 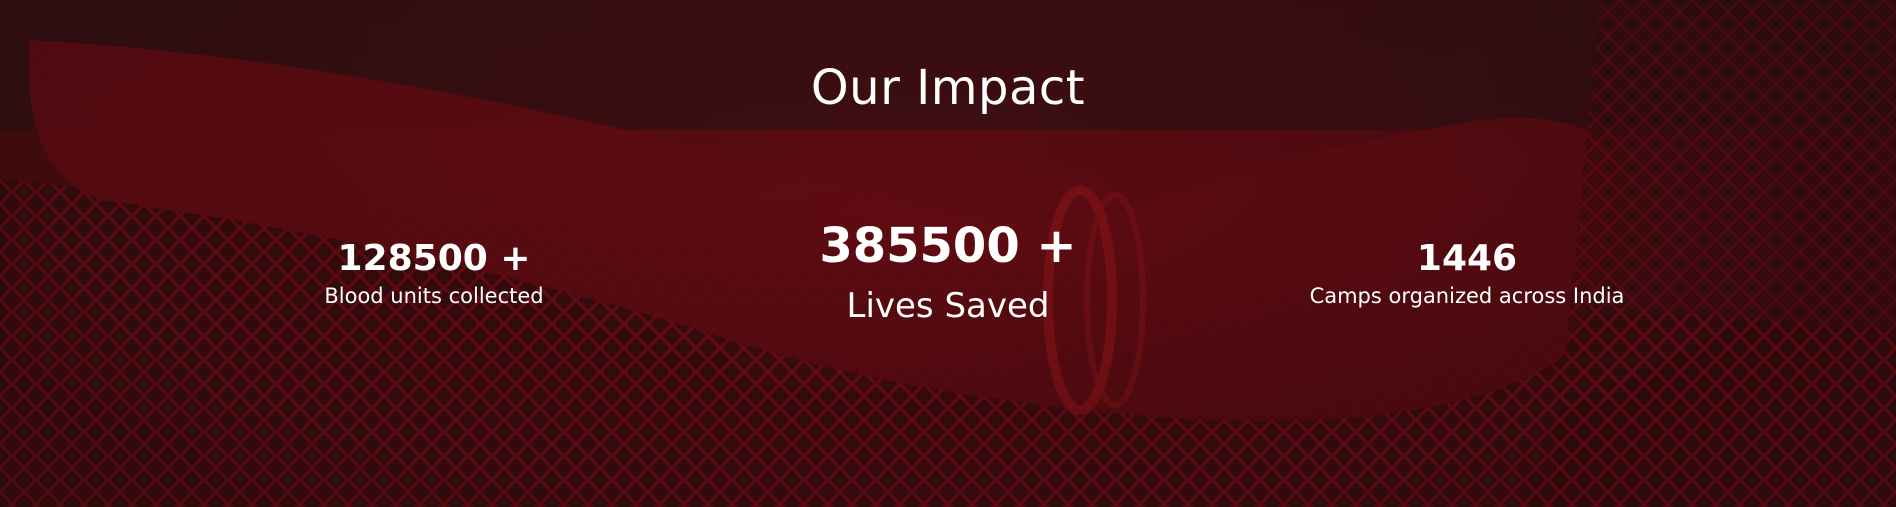 What do you see at coordinates (434, 258) in the screenshot?
I see `stat-value: 128500 +` at bounding box center [434, 258].